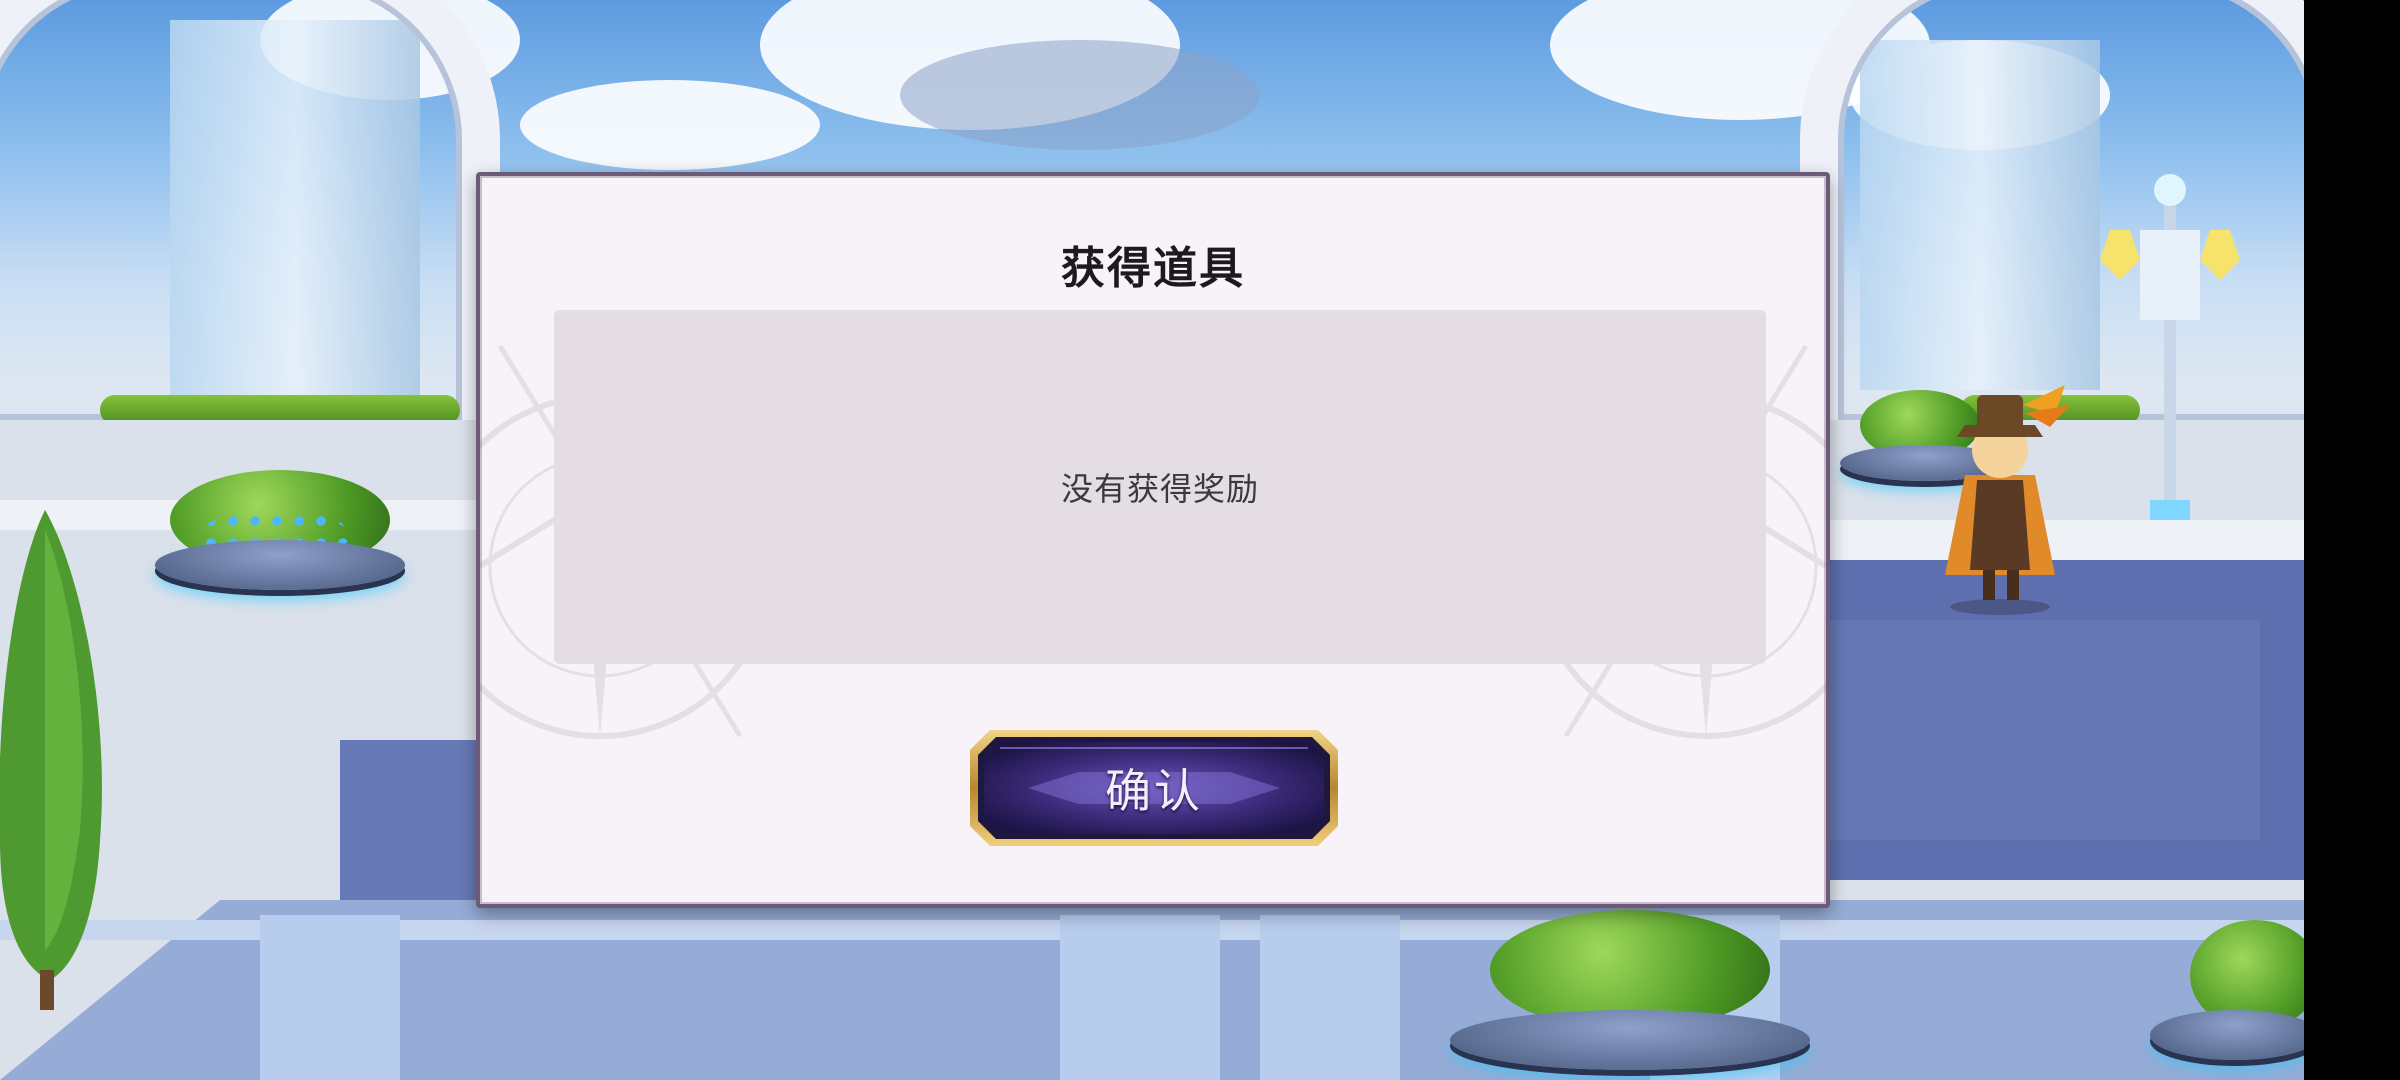 This screenshot has width=2400, height=1080. I want to click on street-lamp, so click(2170, 347).